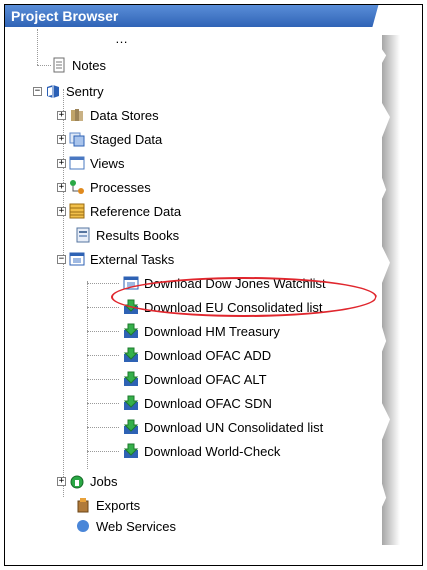 This screenshot has width=427, height=570. Describe the element at coordinates (136, 211) in the screenshot. I see `tree-item-label: Reference Data` at that location.